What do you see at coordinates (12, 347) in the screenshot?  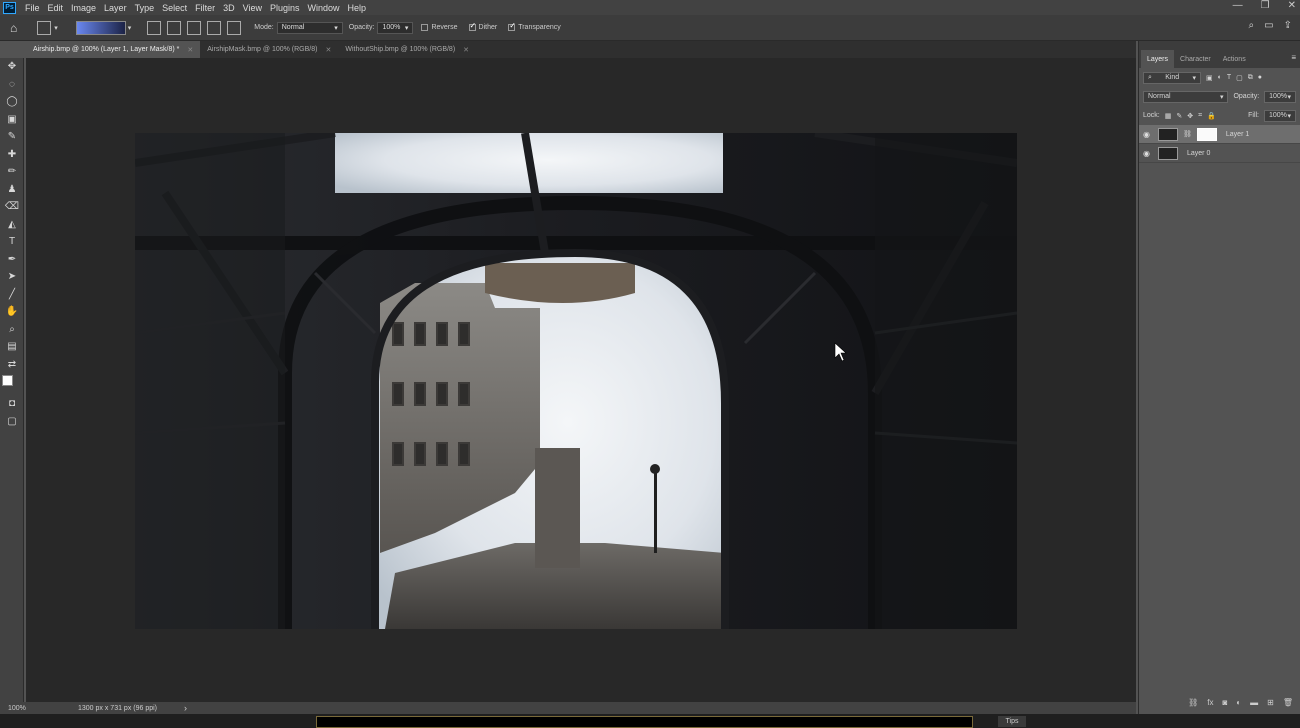 I see `gradient-tool-icon: ▤` at bounding box center [12, 347].